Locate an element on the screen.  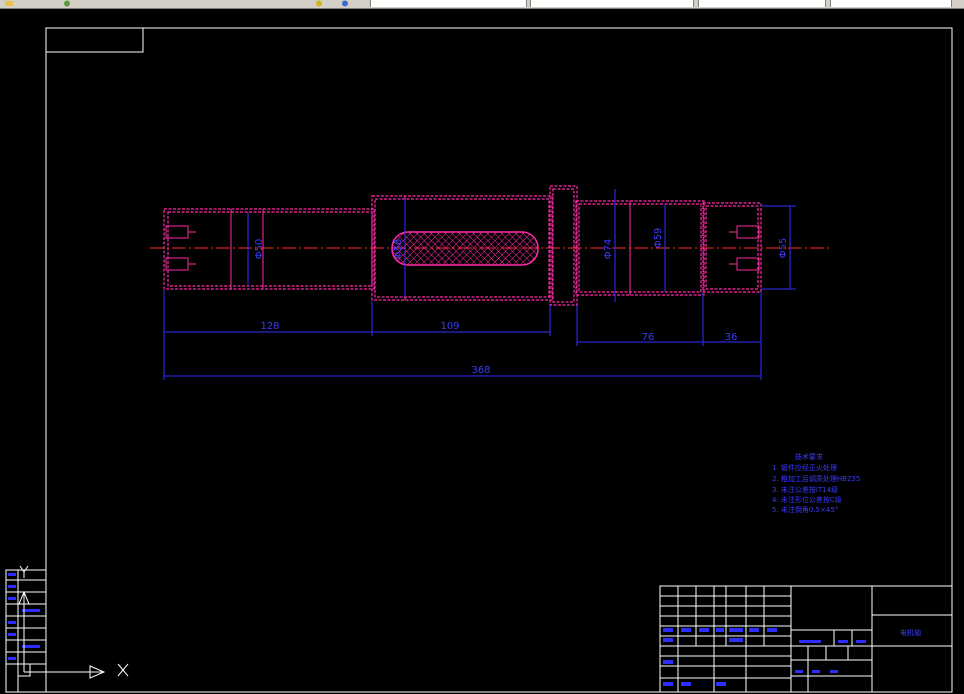
dim-dia-right1: Φ59 is located at coordinates (658, 238).